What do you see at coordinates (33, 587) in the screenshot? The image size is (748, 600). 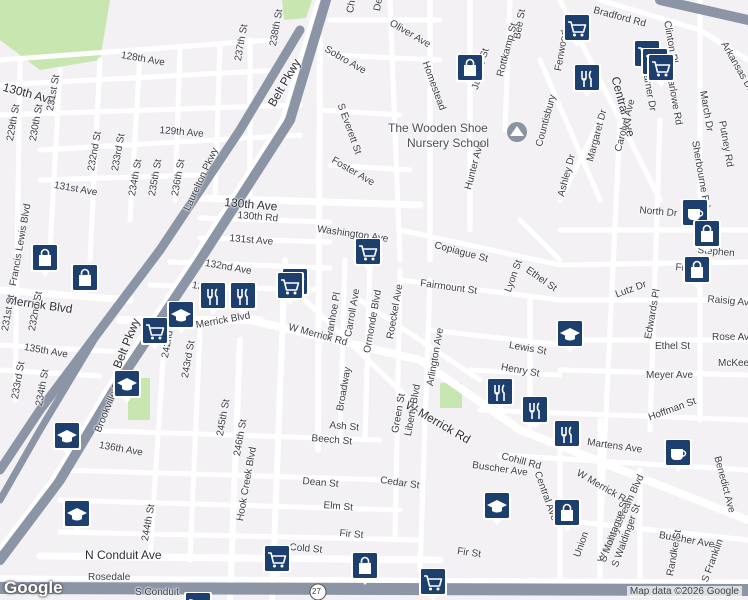 I see `google-logo: Google` at bounding box center [33, 587].